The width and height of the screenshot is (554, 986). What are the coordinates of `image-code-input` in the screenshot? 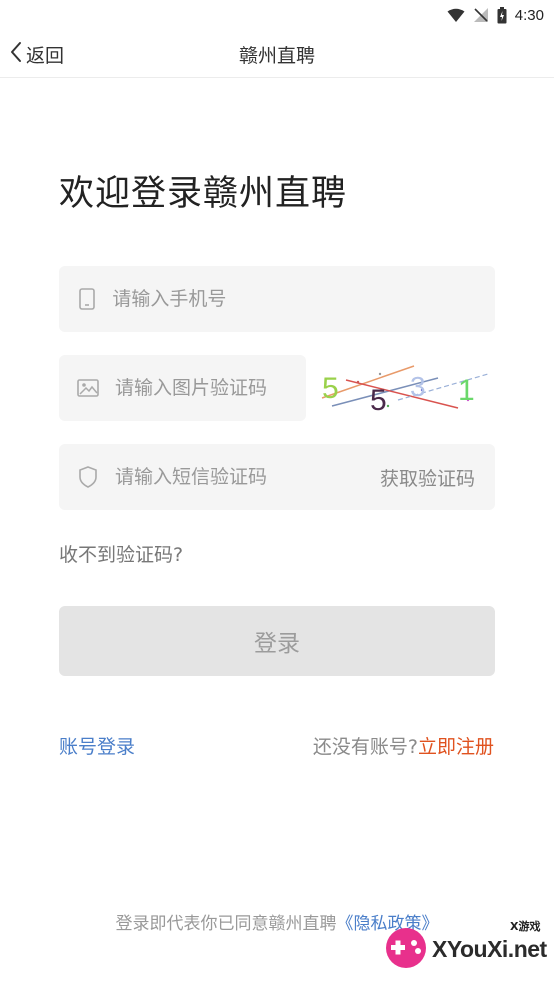 It's located at (210, 388).